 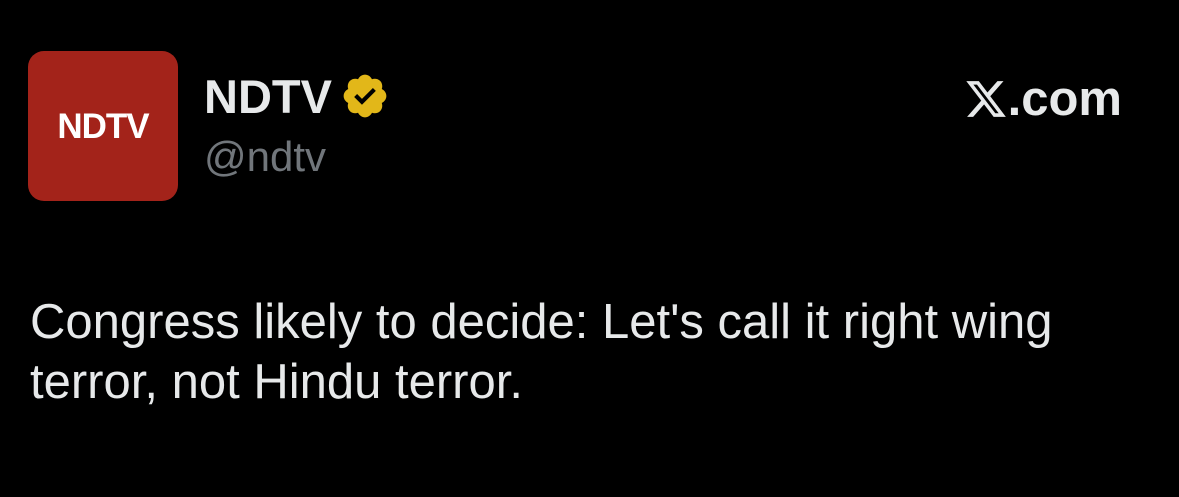 I want to click on display-name: NDTV, so click(x=268, y=96).